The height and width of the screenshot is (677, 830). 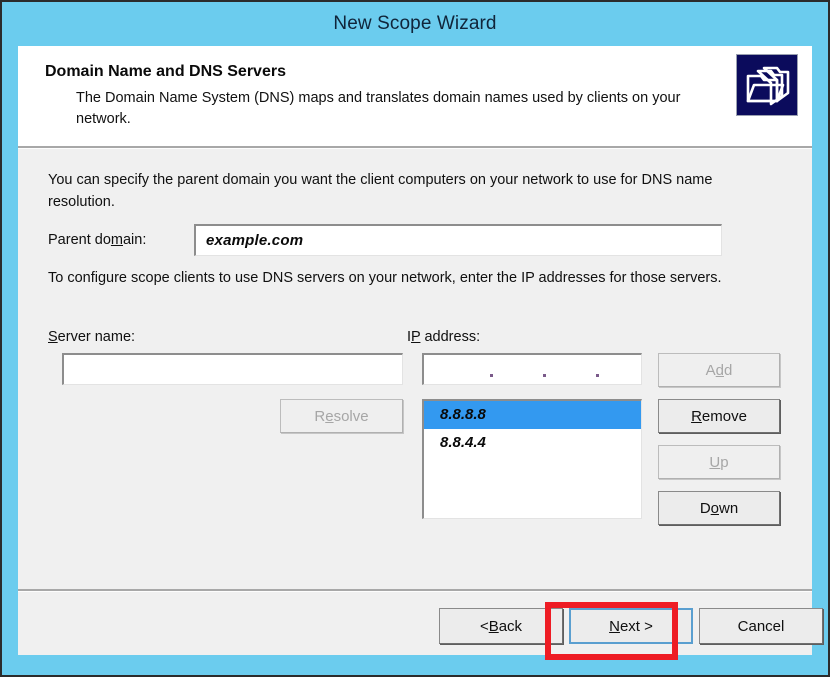 I want to click on parent-domain-label-accel: m, so click(x=116, y=240).